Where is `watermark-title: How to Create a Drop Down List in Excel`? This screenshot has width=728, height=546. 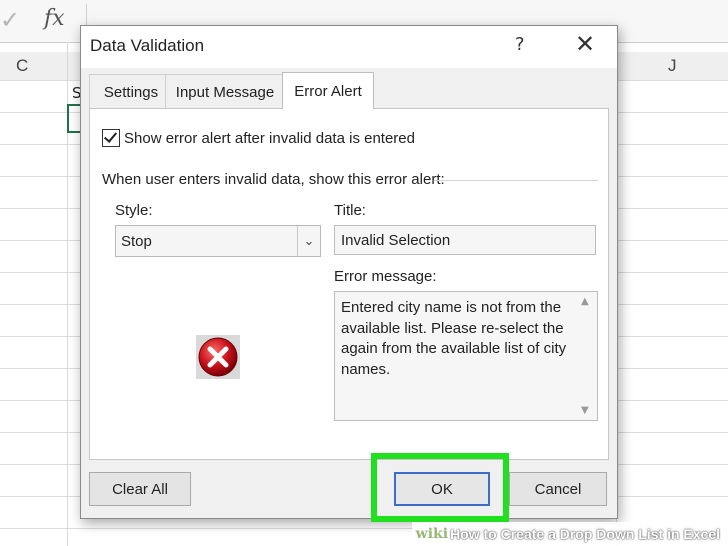
watermark-title: How to Create a Drop Down List in Excel is located at coordinates (585, 534).